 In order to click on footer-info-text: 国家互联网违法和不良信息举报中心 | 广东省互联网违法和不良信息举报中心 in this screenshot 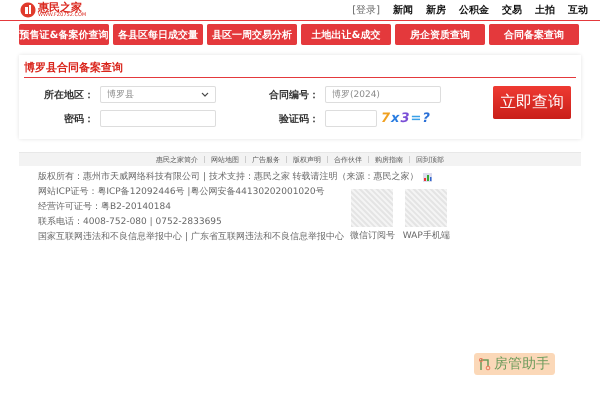, I will do `click(191, 237)`.